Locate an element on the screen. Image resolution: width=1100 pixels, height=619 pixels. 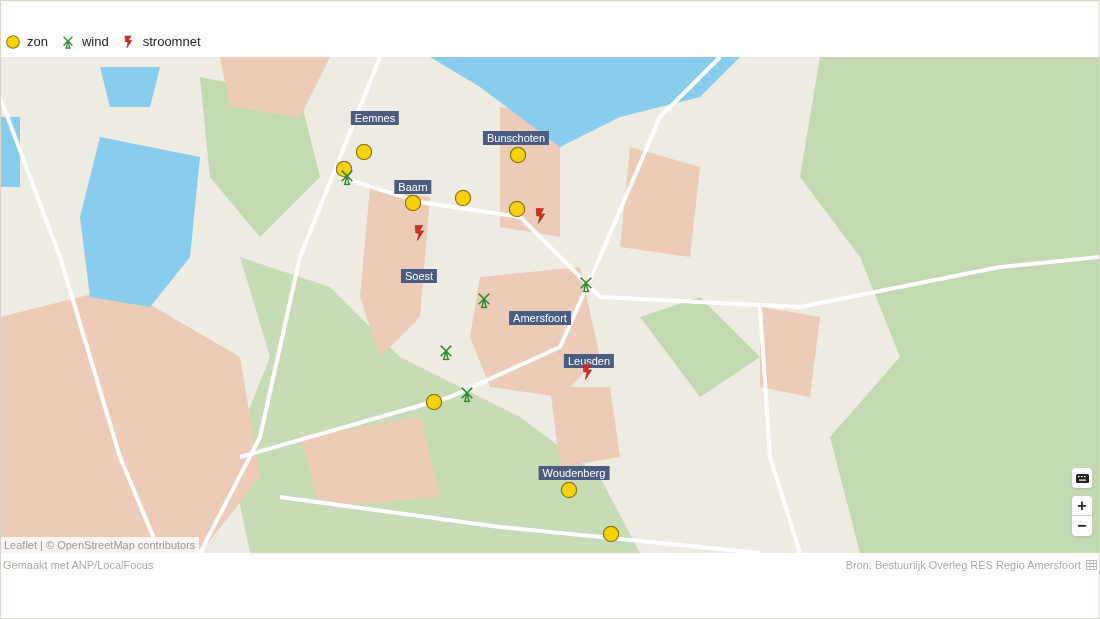
place-label: Bunschoten is located at coordinates (516, 138).